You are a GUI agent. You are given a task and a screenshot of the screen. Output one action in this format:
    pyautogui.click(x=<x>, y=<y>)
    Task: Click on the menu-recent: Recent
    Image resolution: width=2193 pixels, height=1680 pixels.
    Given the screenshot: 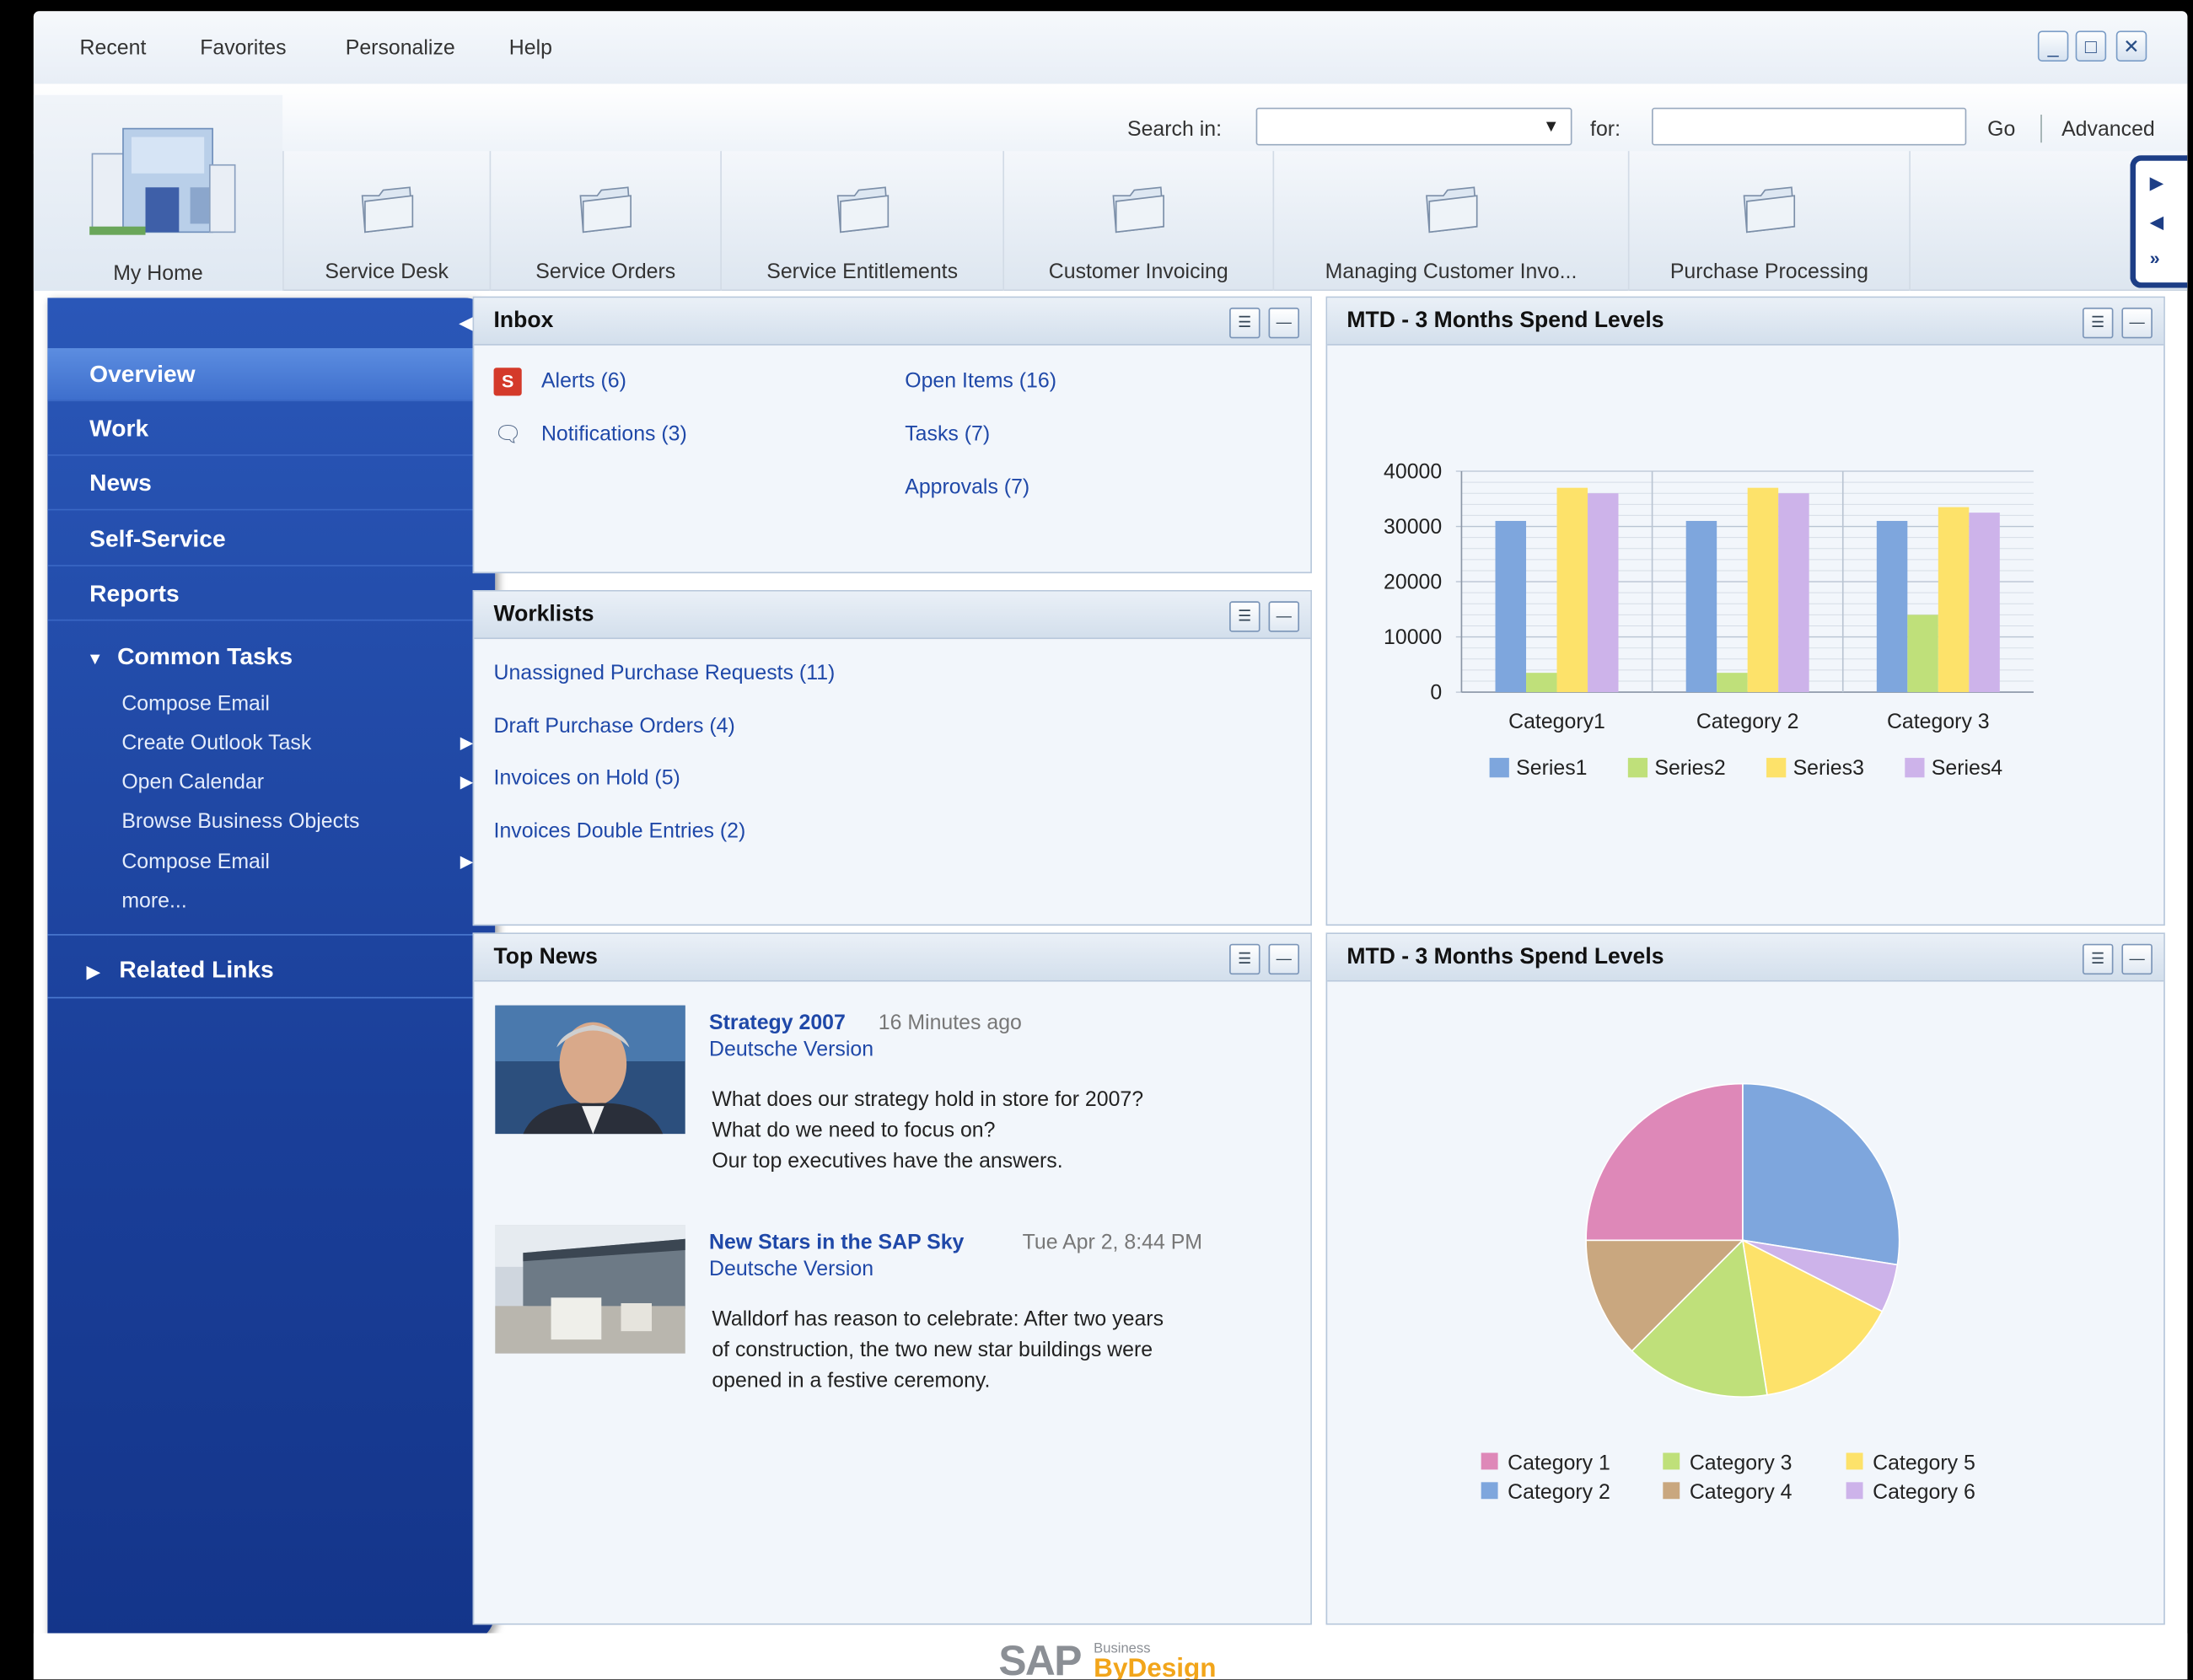 What is the action you would take?
    pyautogui.click(x=113, y=48)
    